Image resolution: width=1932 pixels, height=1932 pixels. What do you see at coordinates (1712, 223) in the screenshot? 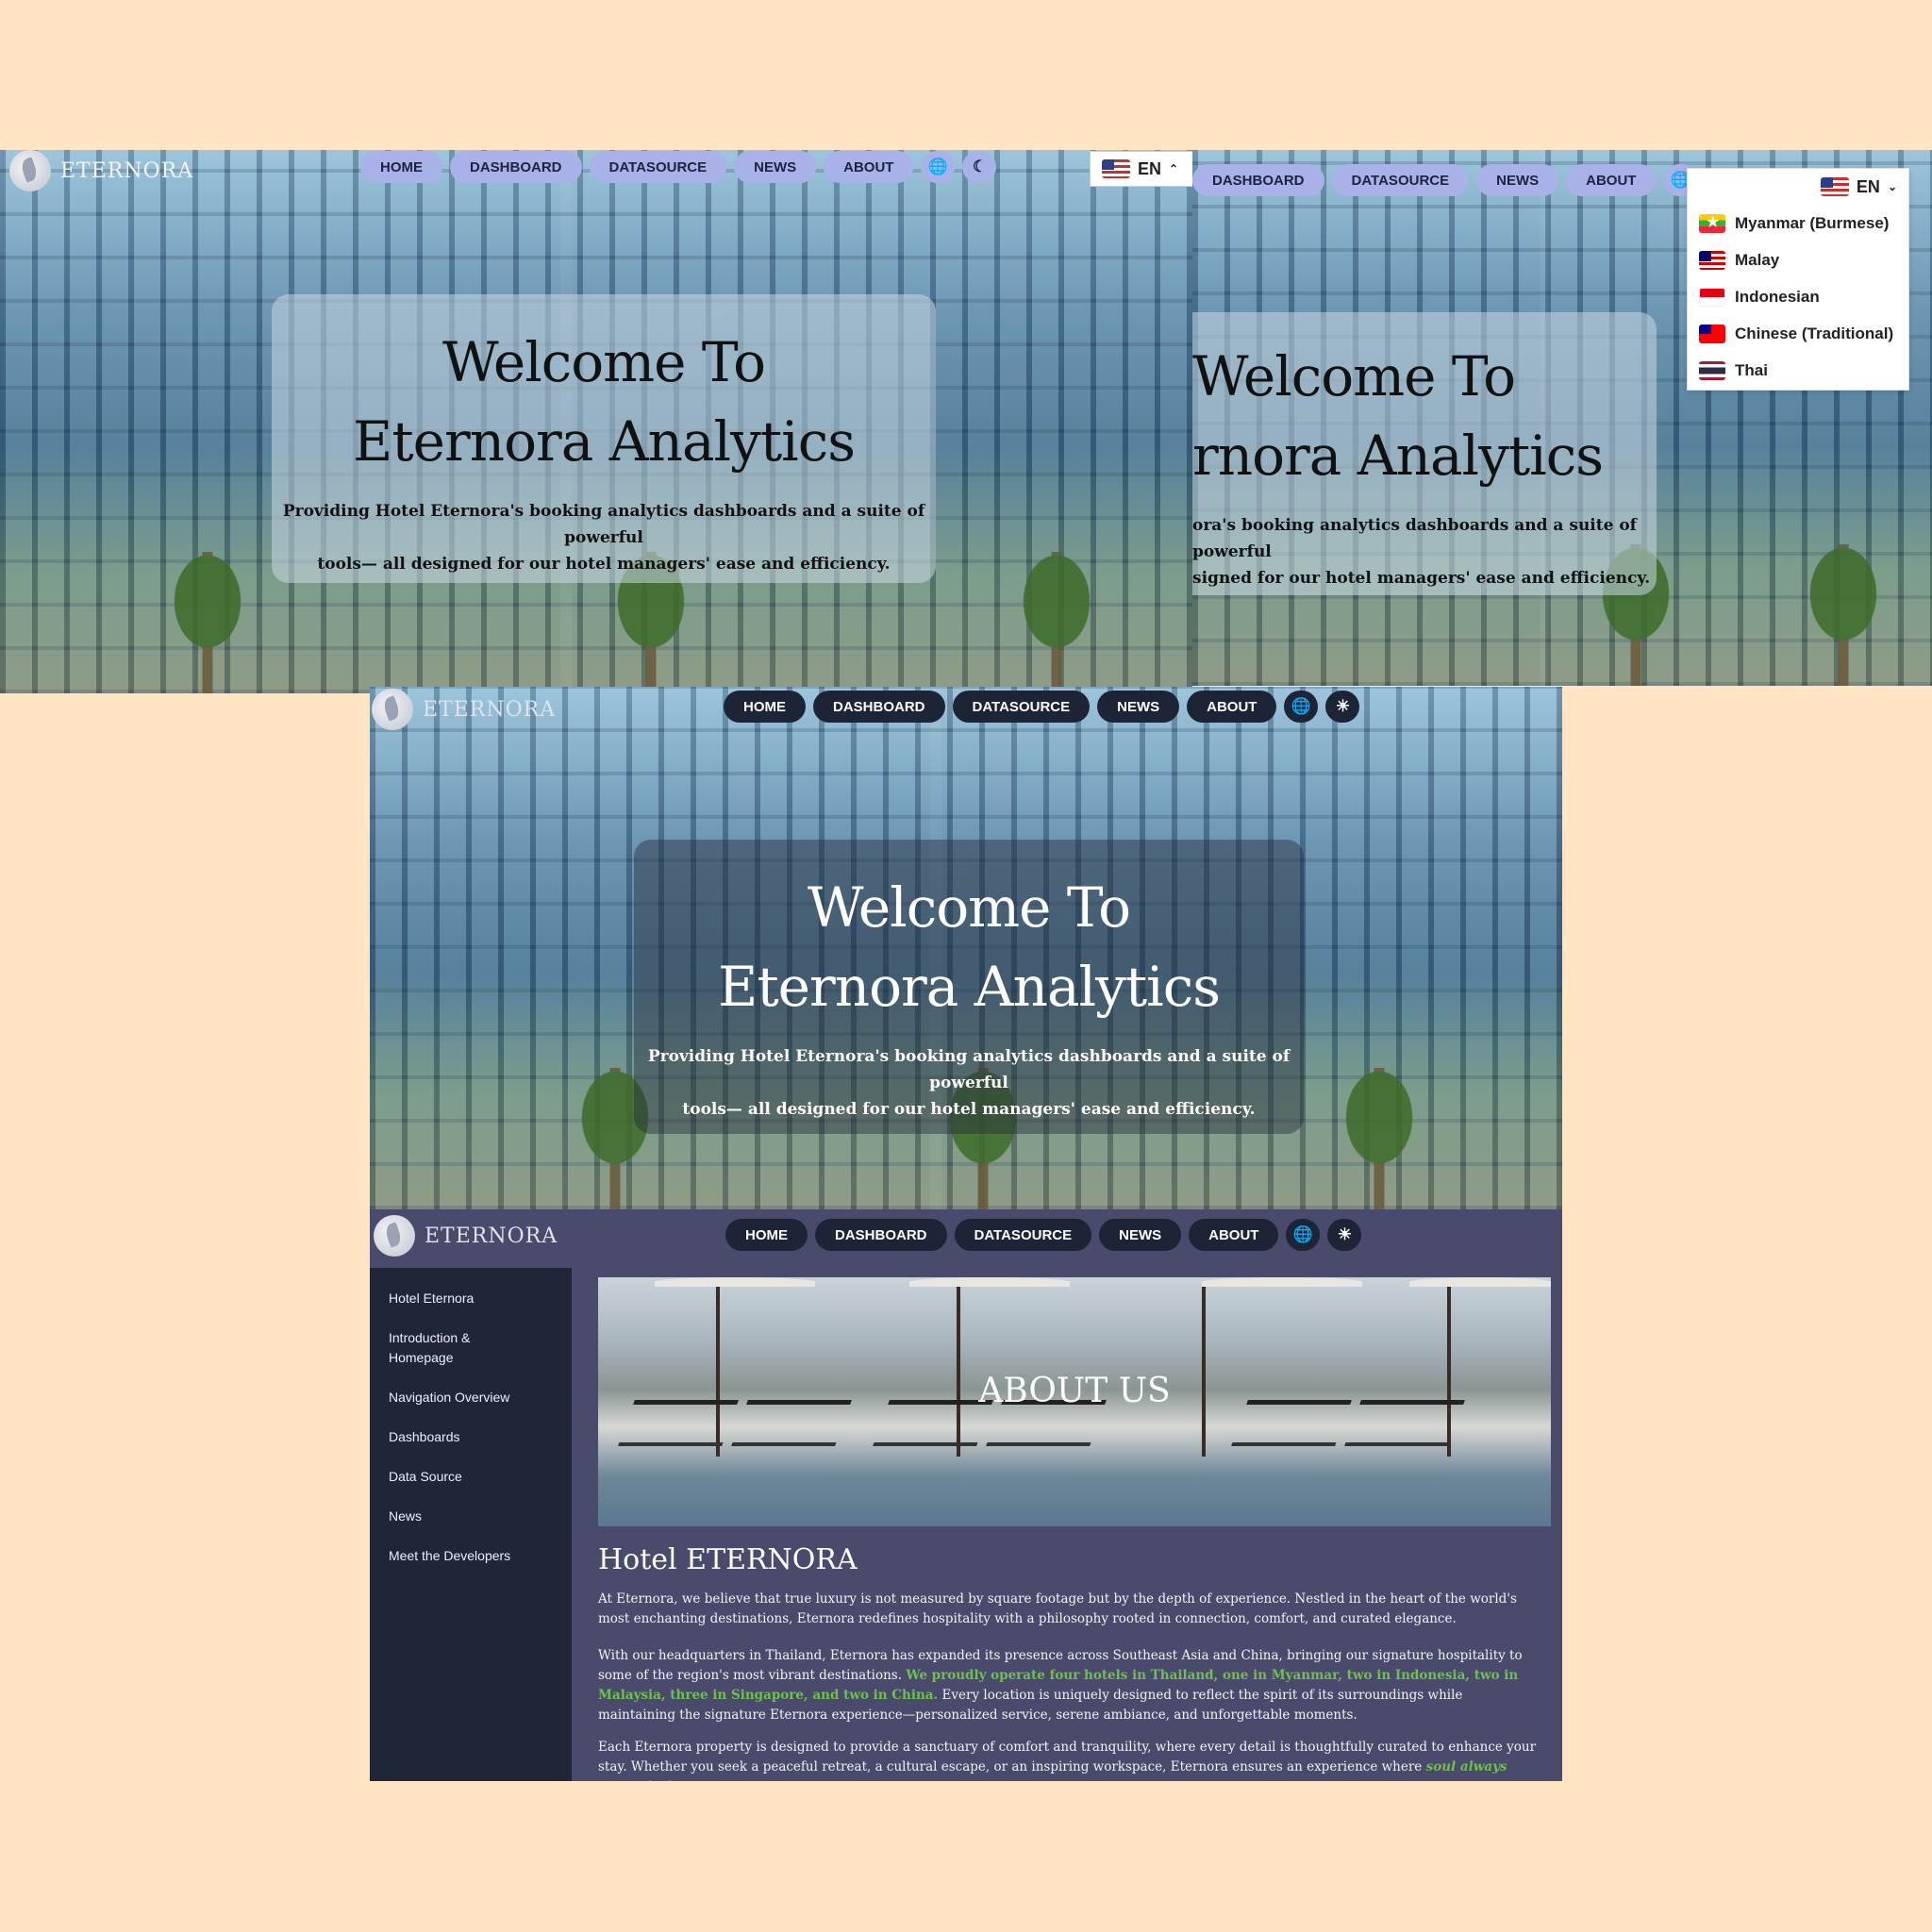
I see `myanmar-flag-icon` at bounding box center [1712, 223].